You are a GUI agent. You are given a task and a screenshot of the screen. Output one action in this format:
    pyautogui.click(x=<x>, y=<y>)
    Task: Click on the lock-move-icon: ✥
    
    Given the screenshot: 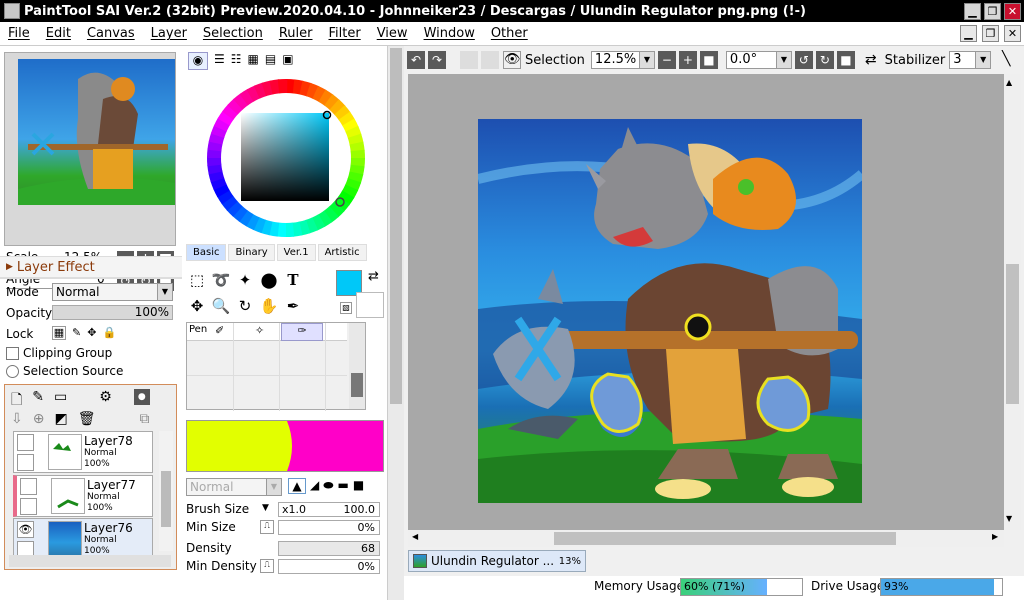 What is the action you would take?
    pyautogui.click(x=91, y=333)
    